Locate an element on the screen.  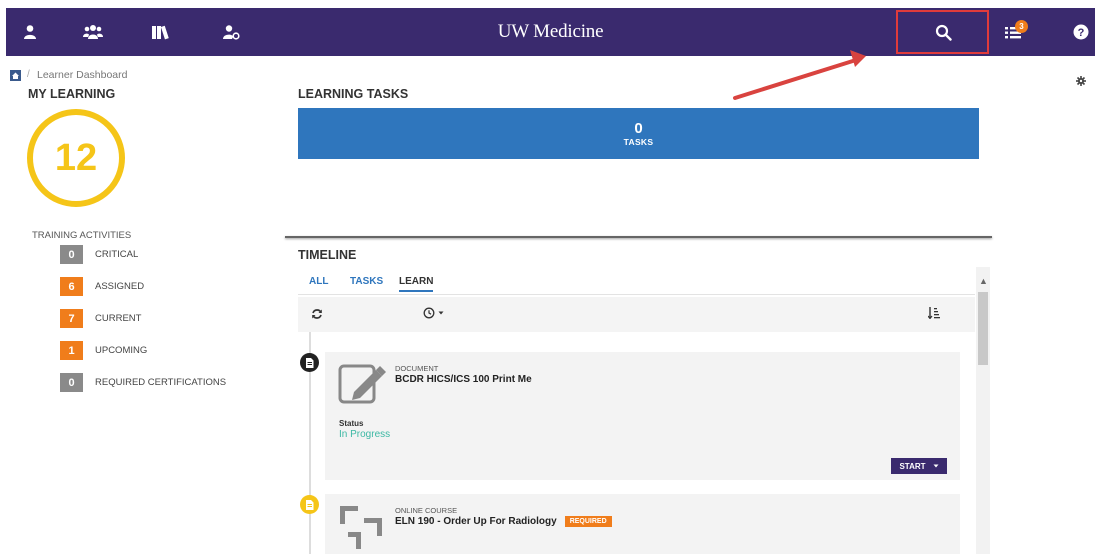
activity-assigned: 6 ASSIGNED is located at coordinates (102, 286).